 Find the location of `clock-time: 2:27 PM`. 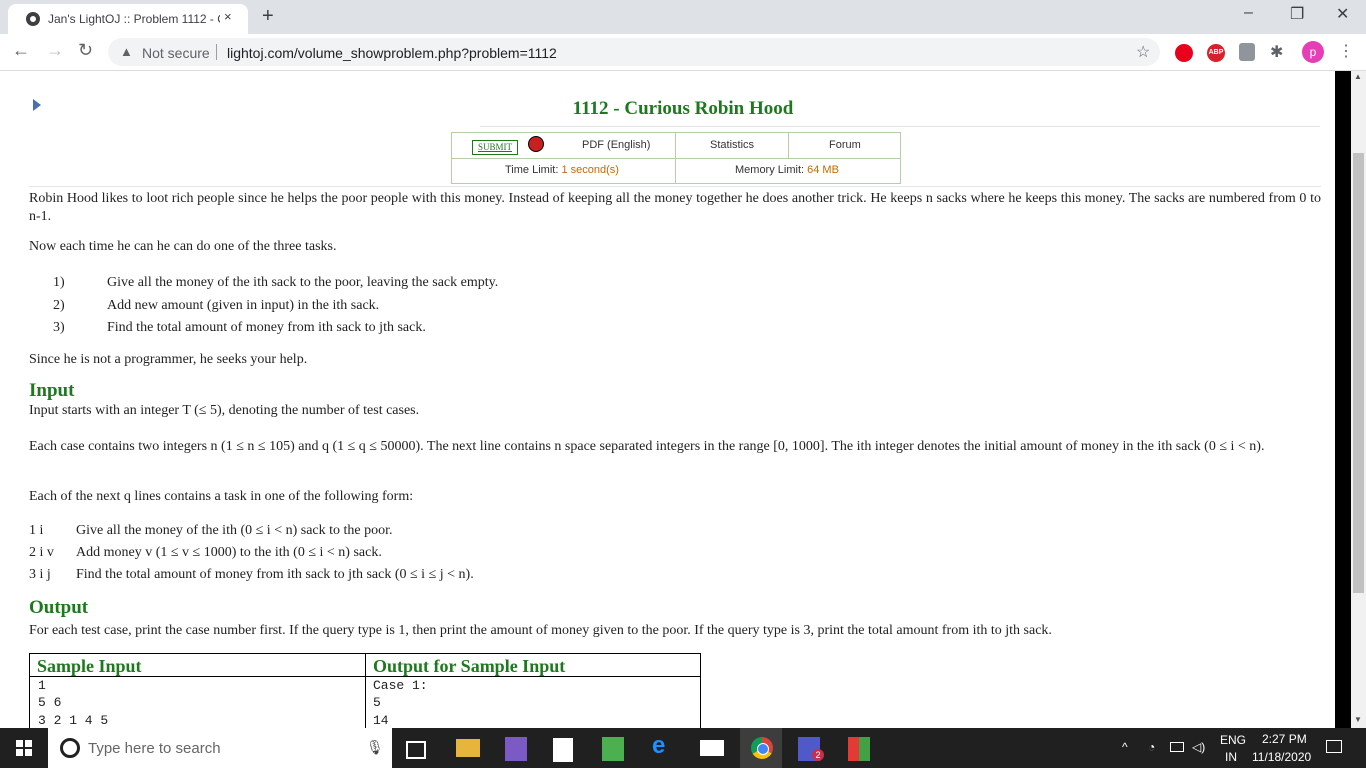

clock-time: 2:27 PM is located at coordinates (1284, 739).